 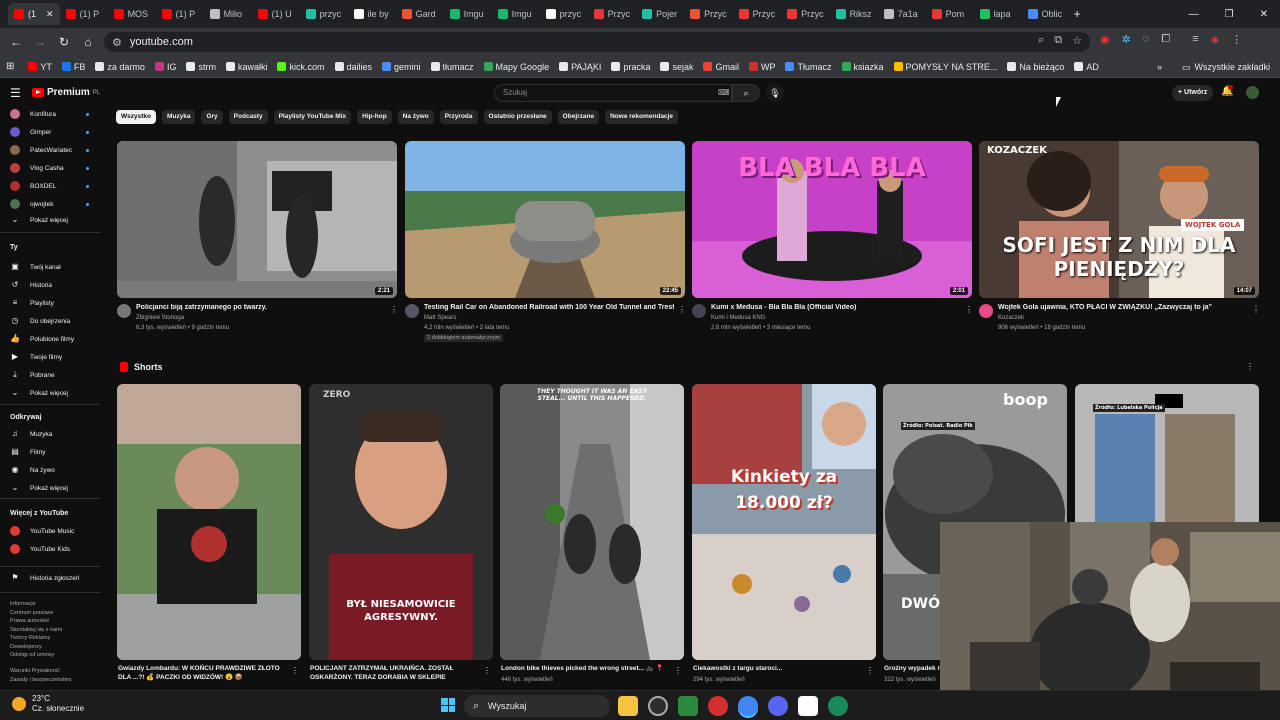 What do you see at coordinates (312, 117) in the screenshot?
I see `filter-chip: Playlisty YouTube Mix` at bounding box center [312, 117].